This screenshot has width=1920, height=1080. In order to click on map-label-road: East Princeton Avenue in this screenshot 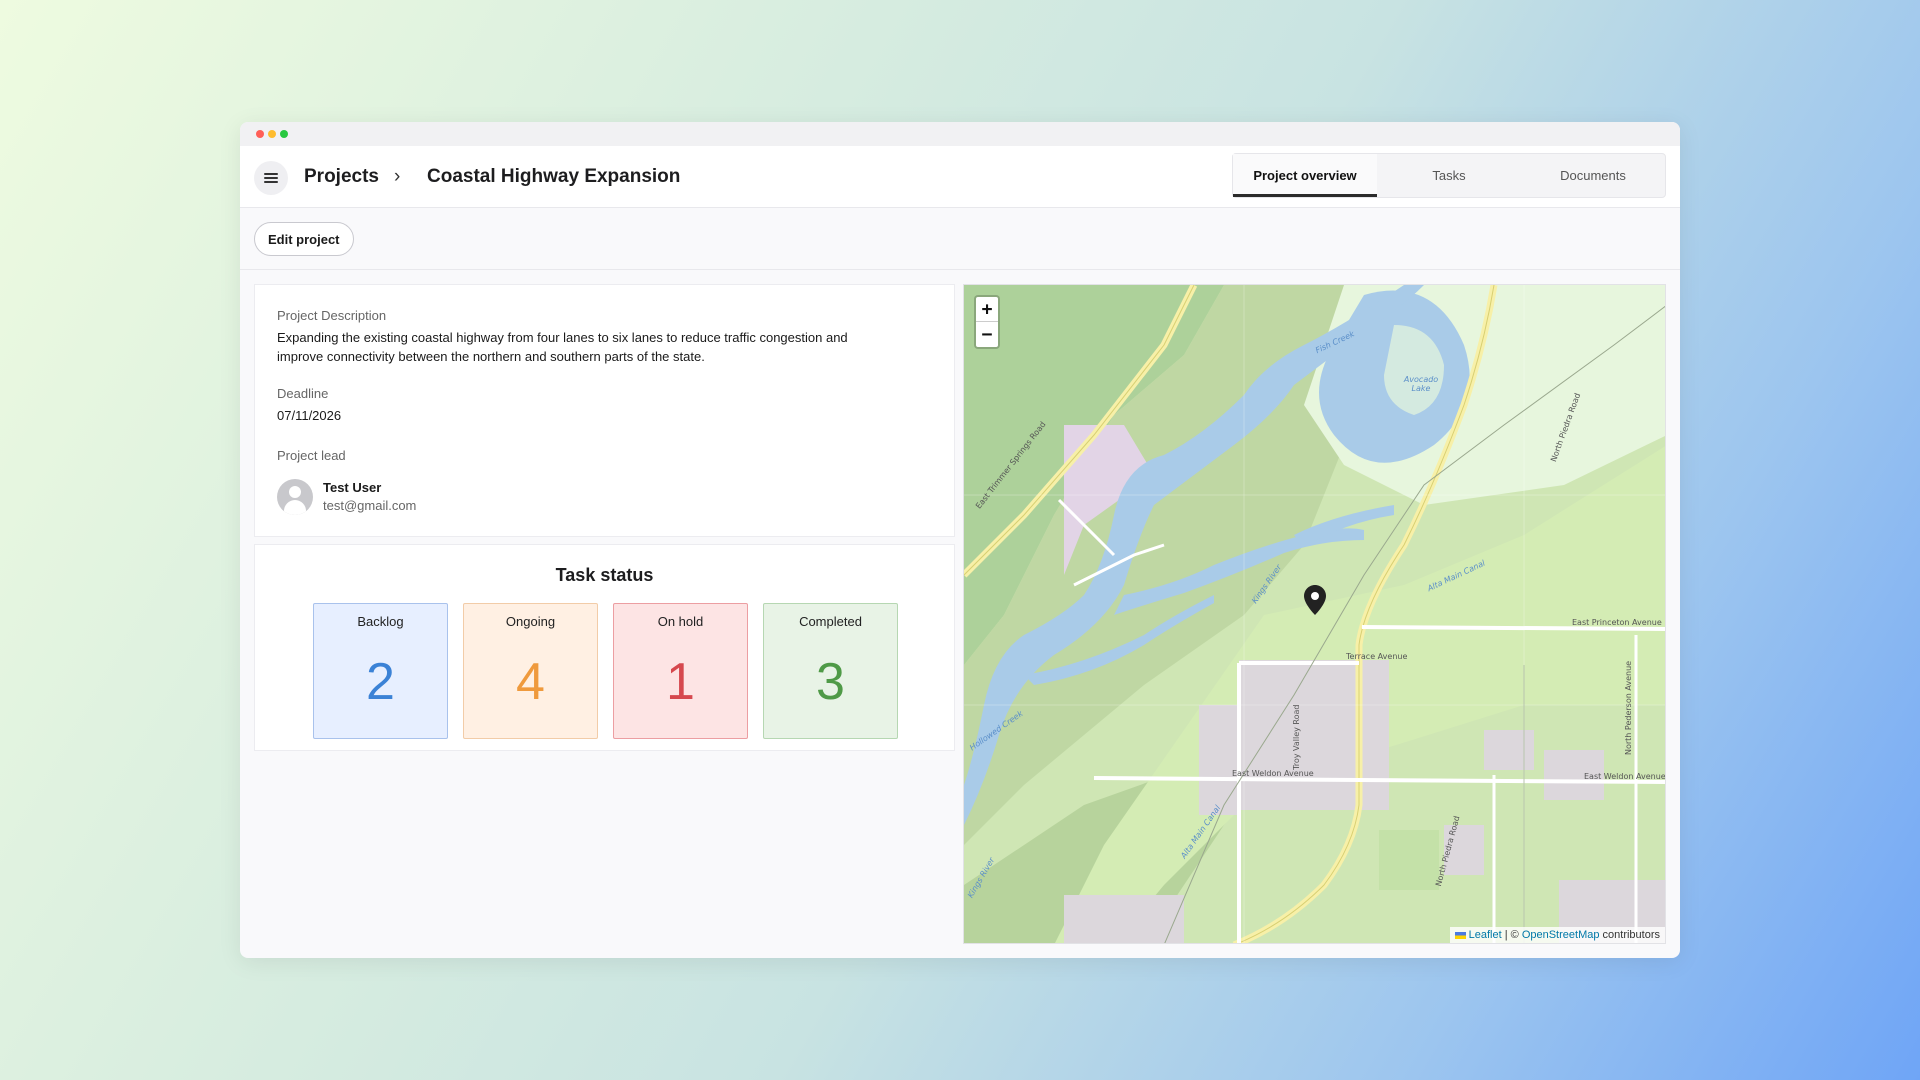, I will do `click(1617, 622)`.